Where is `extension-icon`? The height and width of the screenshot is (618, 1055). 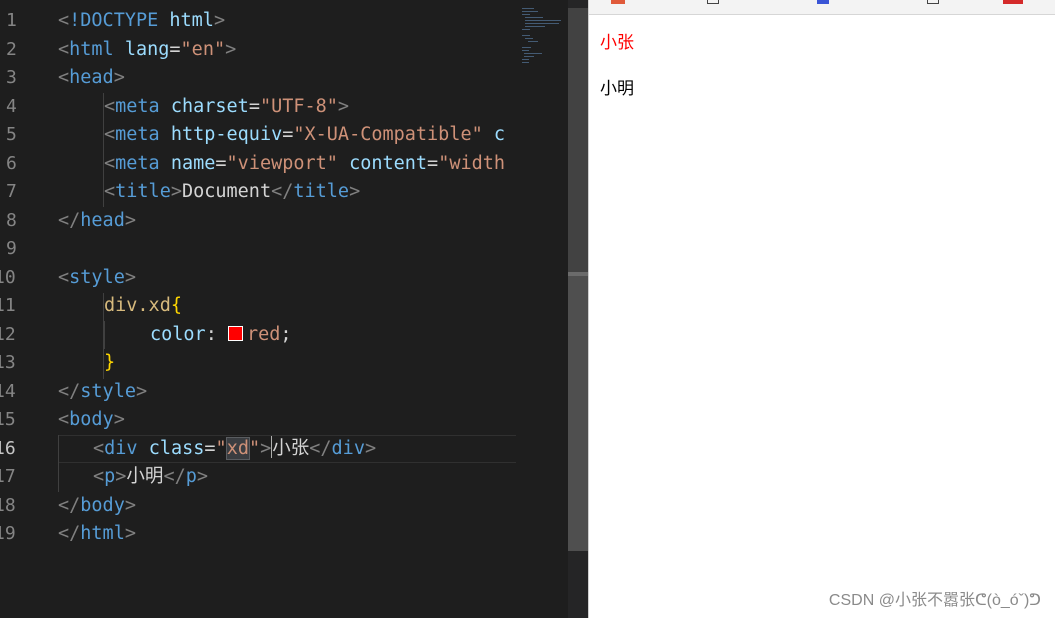
extension-icon is located at coordinates (1013, 2).